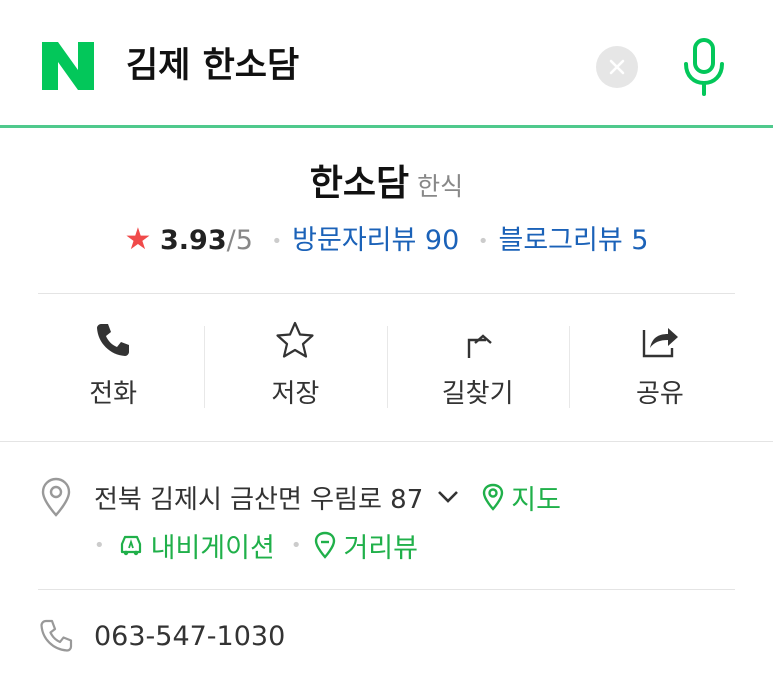 Image resolution: width=773 pixels, height=685 pixels. Describe the element at coordinates (295, 339) in the screenshot. I see `star-outline-icon` at that location.